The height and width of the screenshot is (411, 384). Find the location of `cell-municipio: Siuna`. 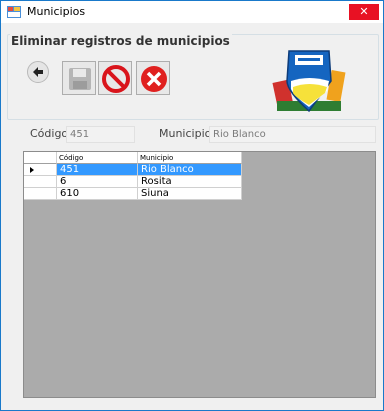

cell-municipio: Siuna is located at coordinates (190, 194).